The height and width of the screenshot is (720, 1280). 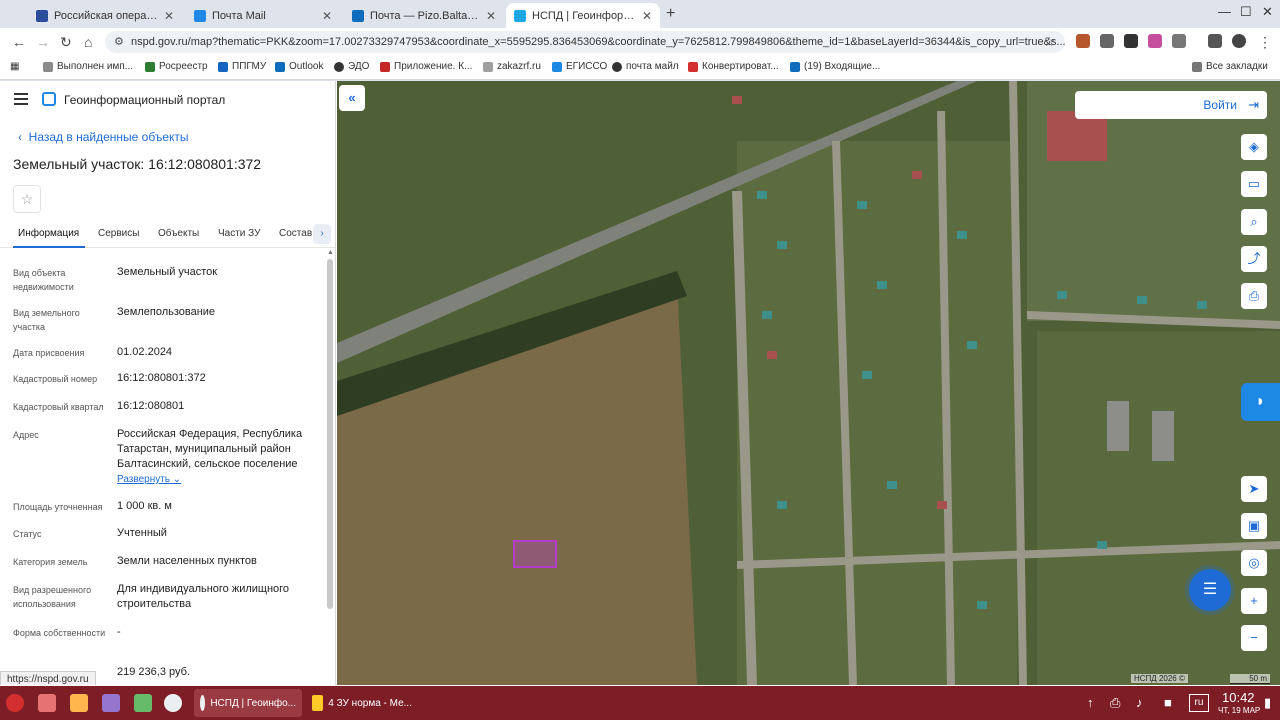 What do you see at coordinates (306, 66) in the screenshot?
I see `bookmark-label: Outlook` at bounding box center [306, 66].